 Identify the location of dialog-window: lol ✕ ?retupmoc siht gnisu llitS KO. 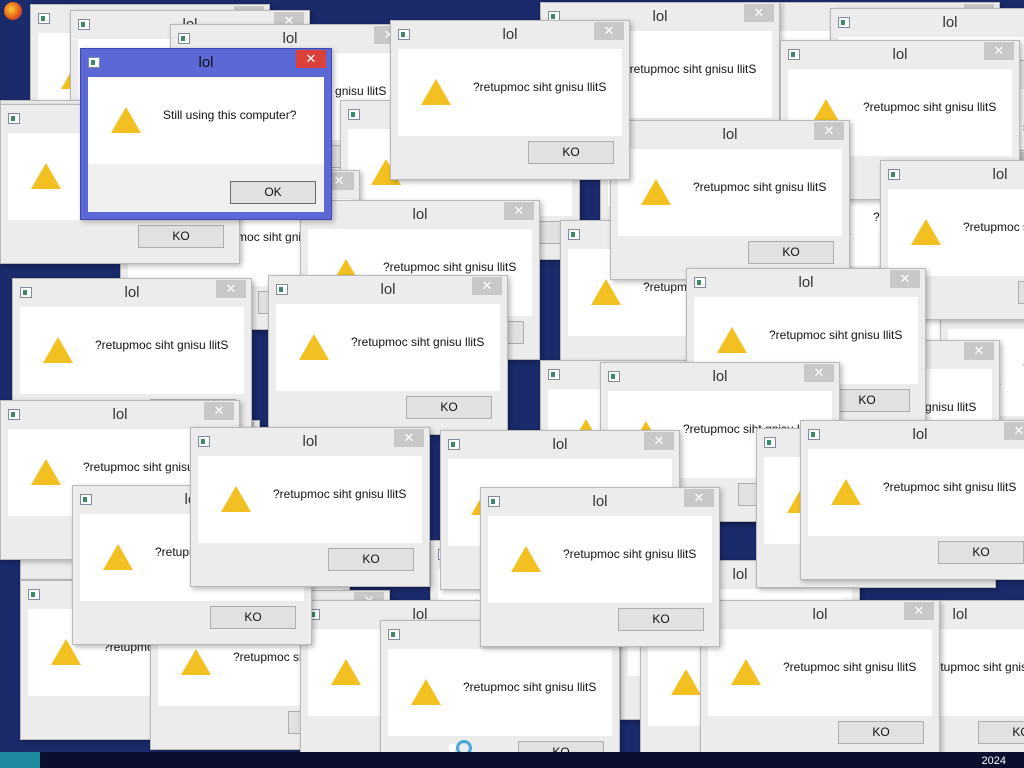
(912, 500).